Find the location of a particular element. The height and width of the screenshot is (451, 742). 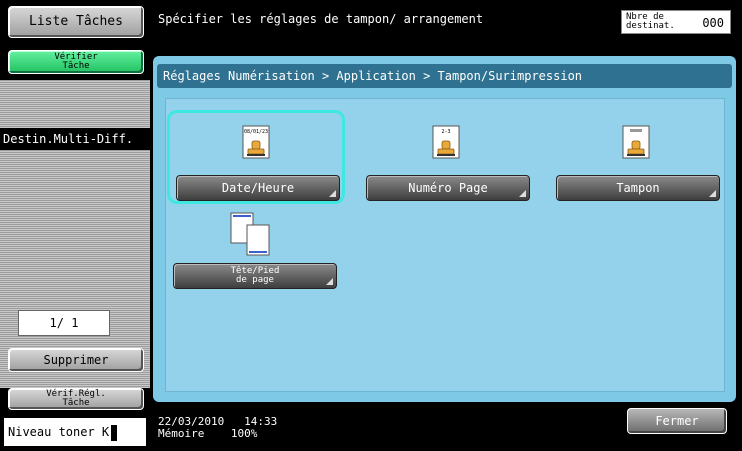

date-heure-button: Date/Heure is located at coordinates (258, 188).